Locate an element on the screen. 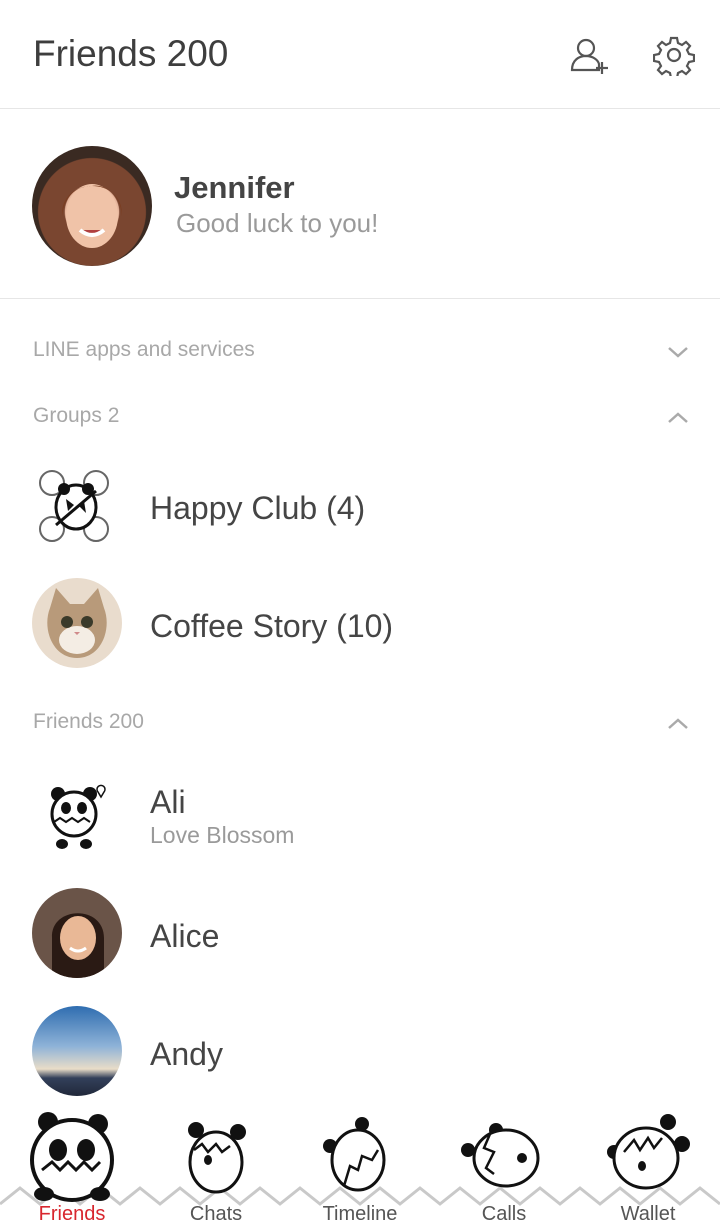  tab-label: Timeline is located at coordinates (360, 1214).